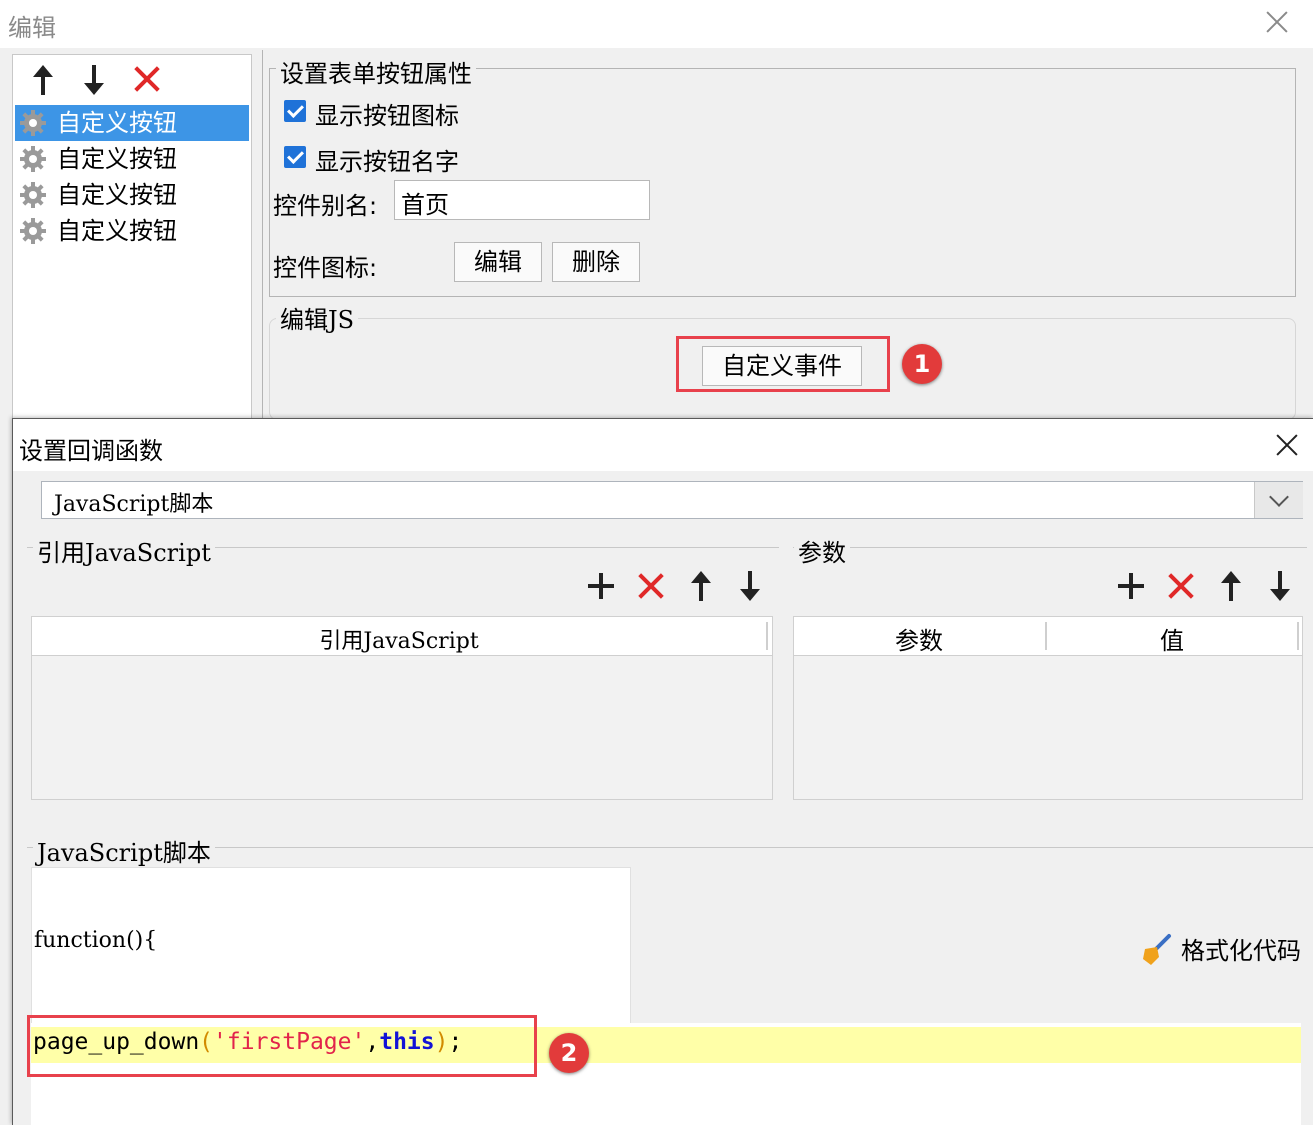 This screenshot has width=1313, height=1125. I want to click on params-add-icon, so click(1131, 586).